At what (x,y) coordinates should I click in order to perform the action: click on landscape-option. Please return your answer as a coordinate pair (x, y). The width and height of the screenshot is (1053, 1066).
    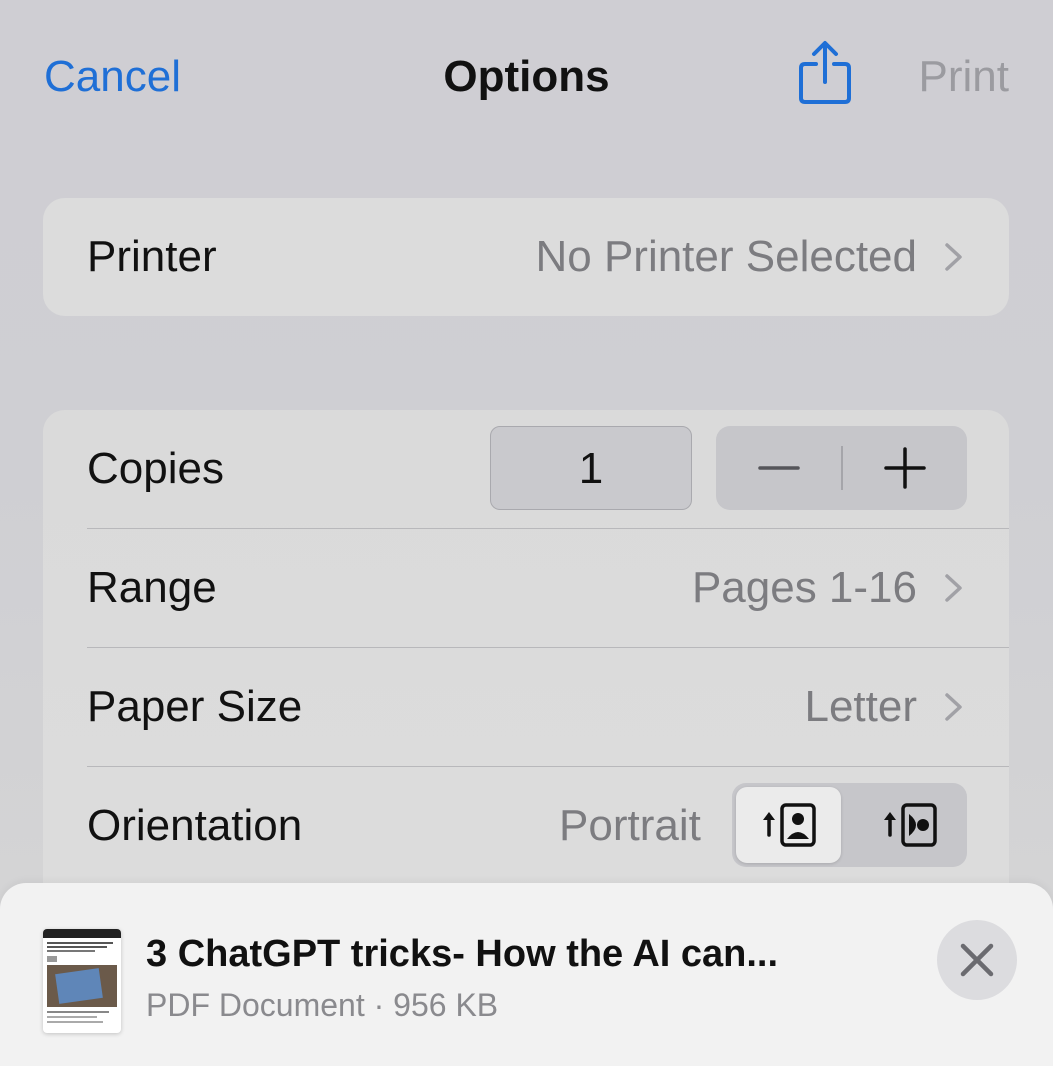
    Looking at the image, I should click on (909, 825).